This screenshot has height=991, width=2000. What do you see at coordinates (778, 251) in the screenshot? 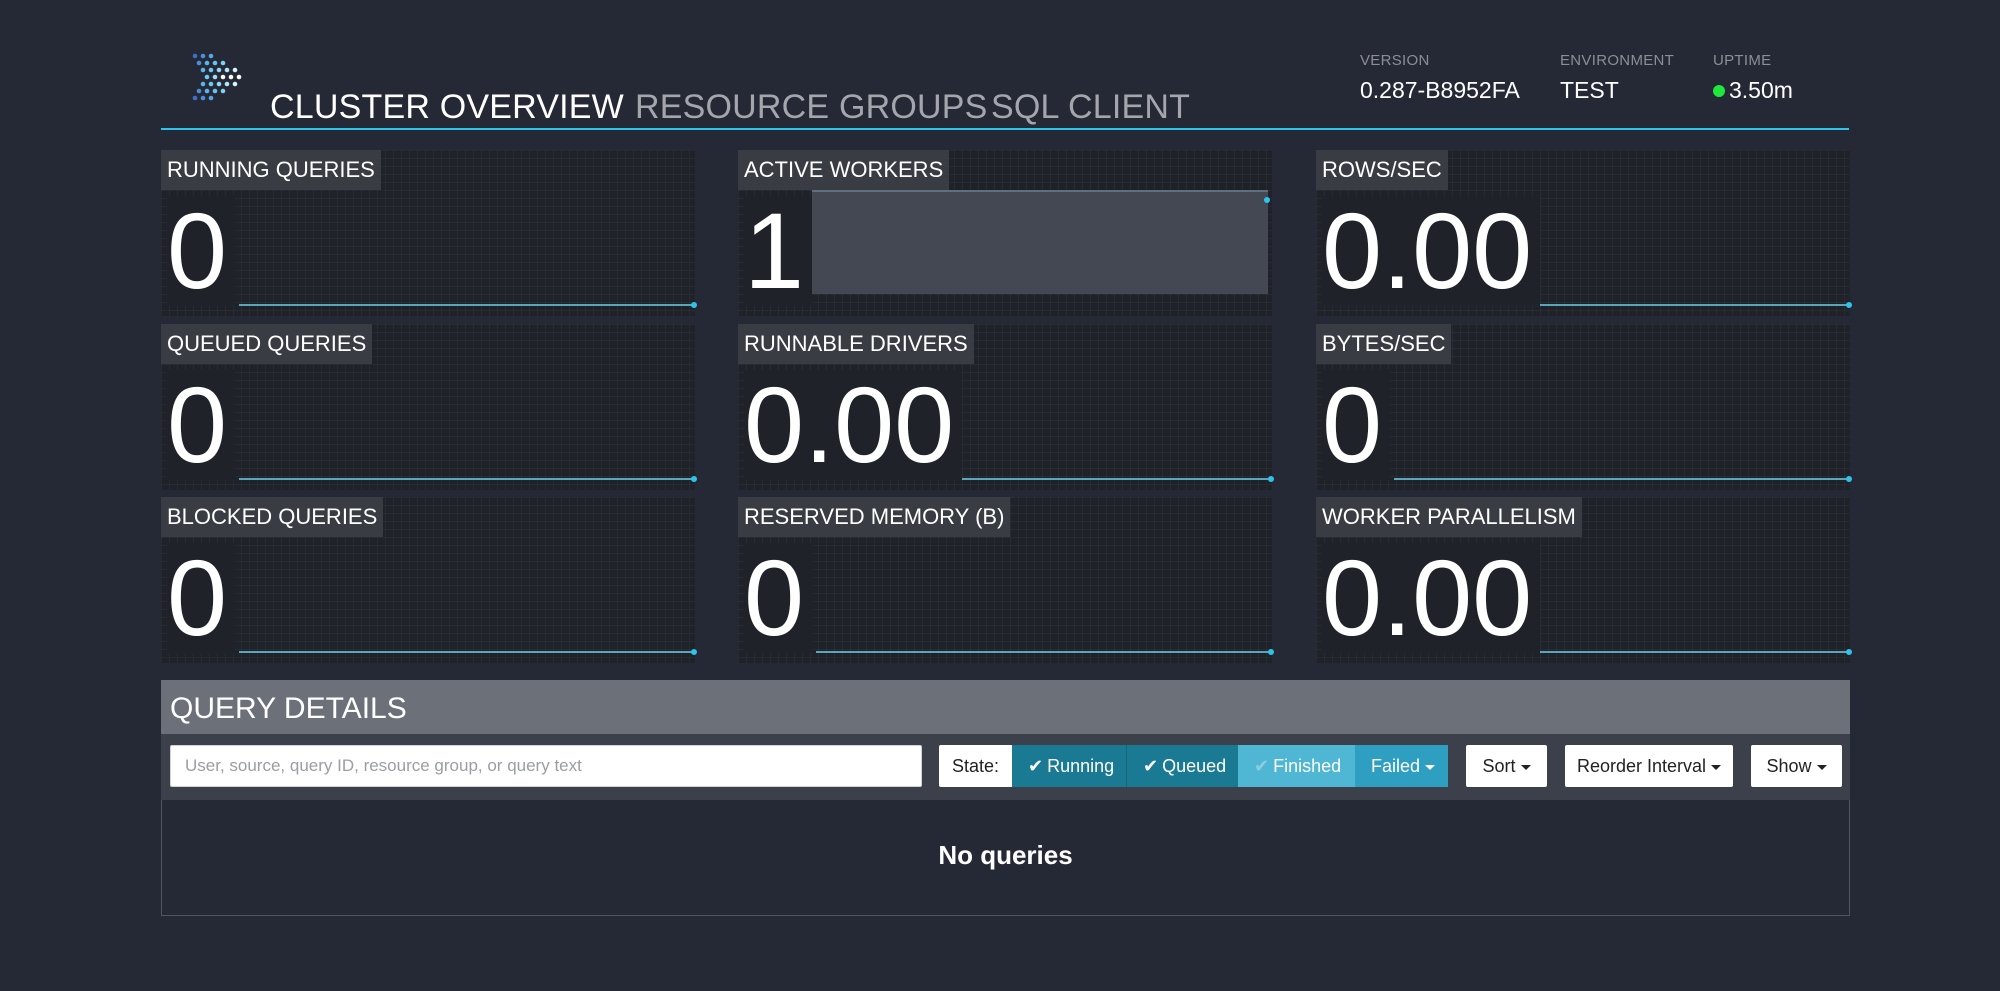
I see `stat-value: 1` at bounding box center [778, 251].